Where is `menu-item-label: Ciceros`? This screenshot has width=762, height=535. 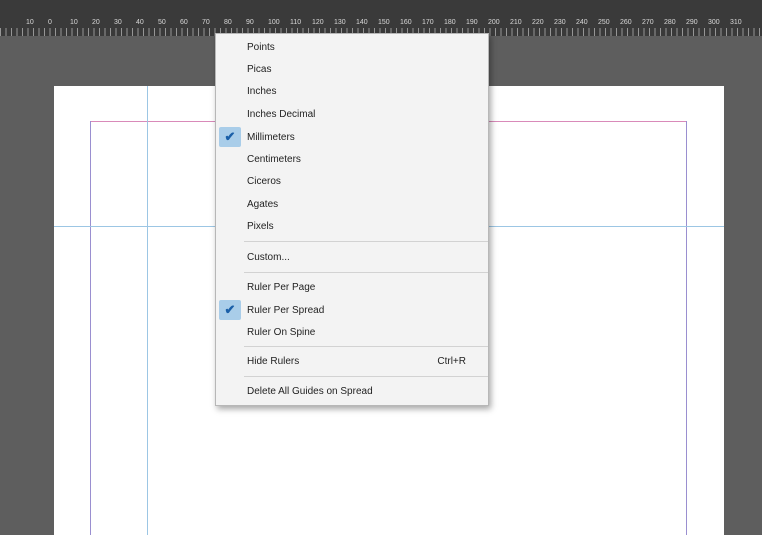 menu-item-label: Ciceros is located at coordinates (264, 181).